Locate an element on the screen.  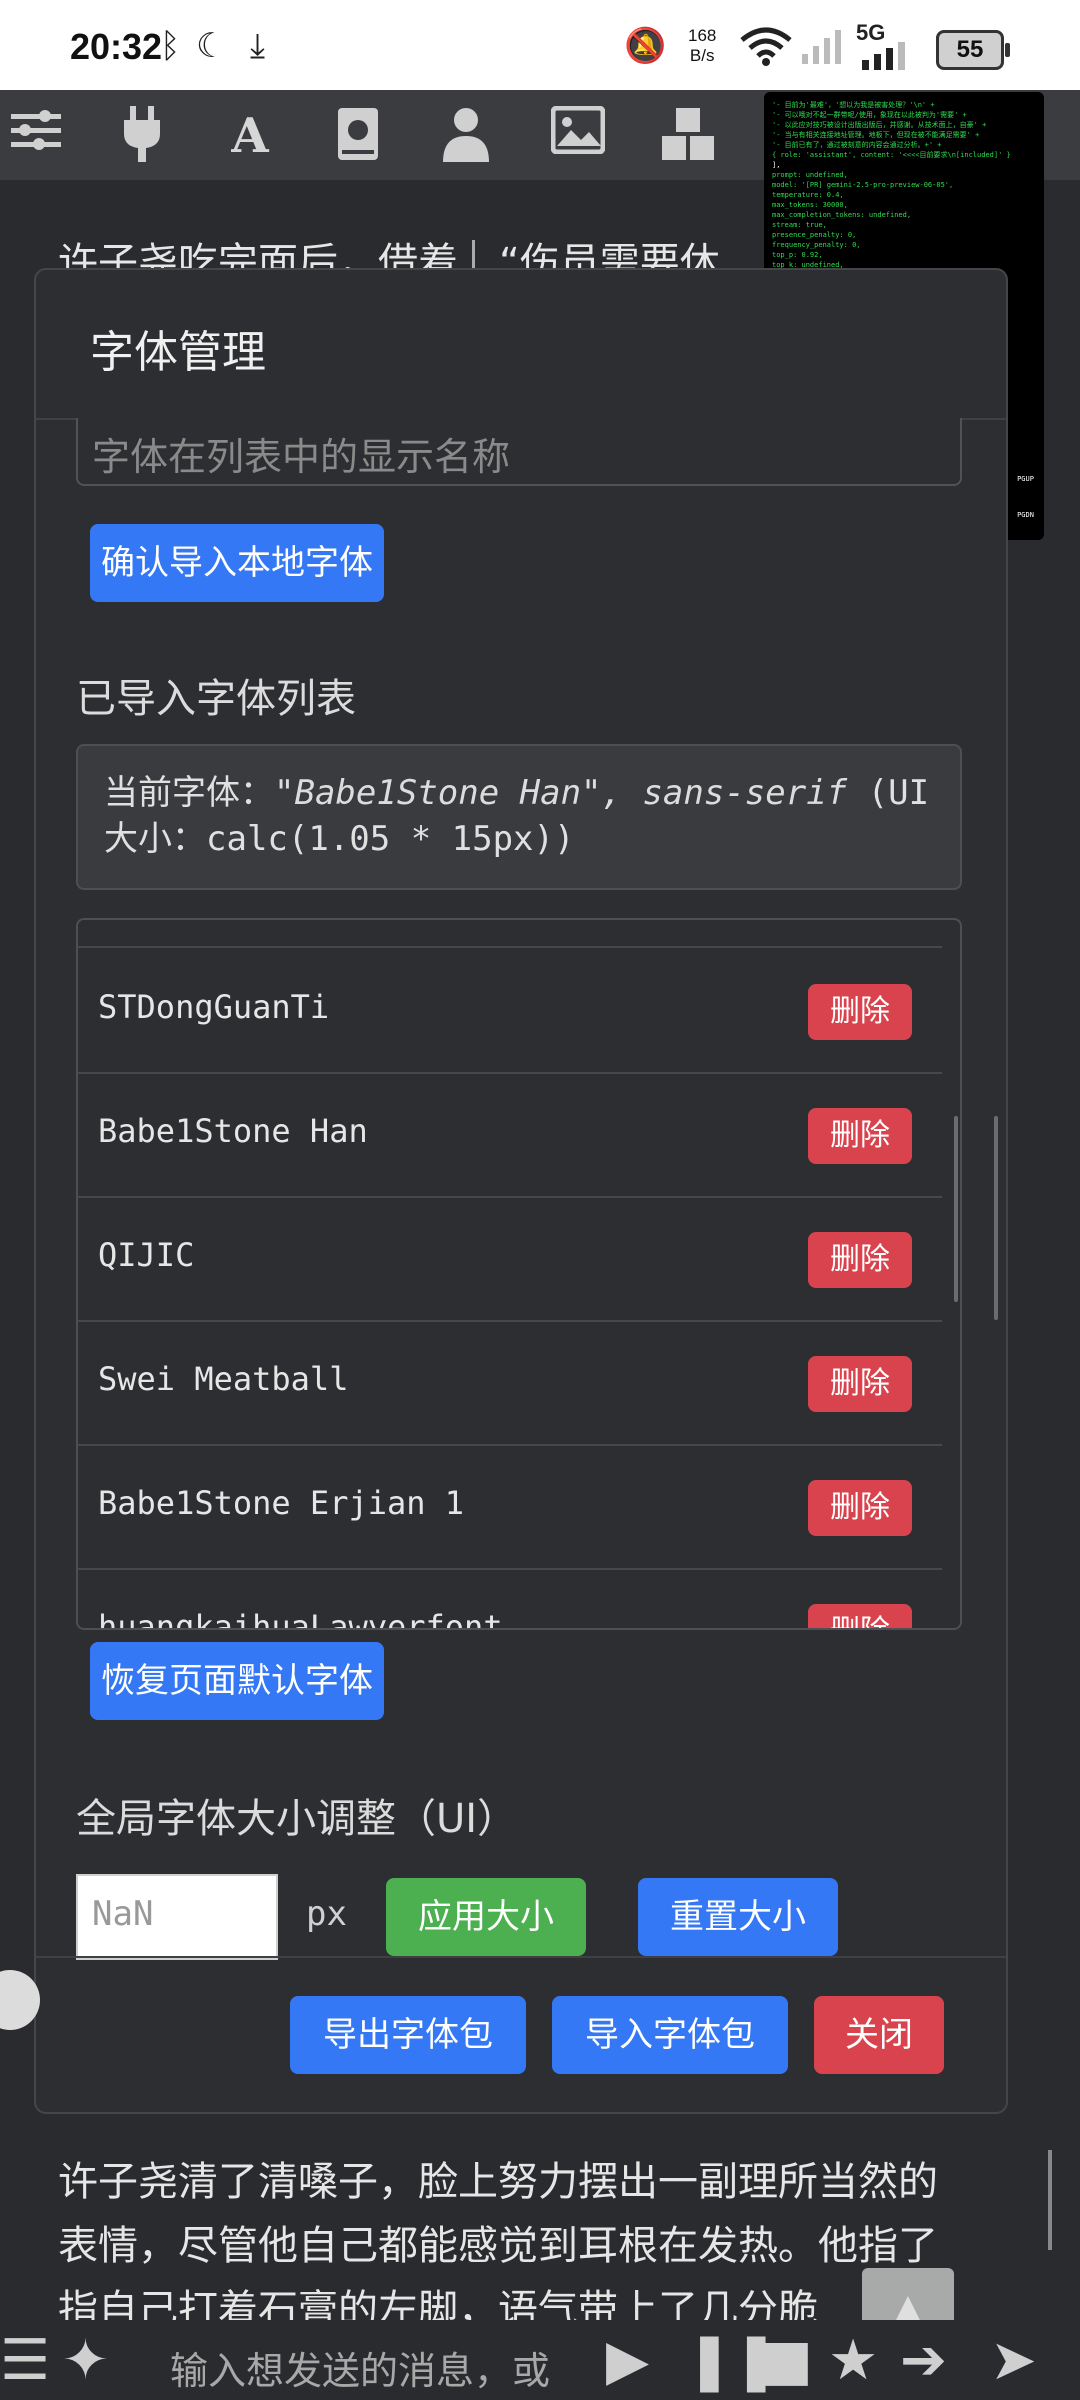
menu-icon: ☰ is located at coordinates (25, 2360).